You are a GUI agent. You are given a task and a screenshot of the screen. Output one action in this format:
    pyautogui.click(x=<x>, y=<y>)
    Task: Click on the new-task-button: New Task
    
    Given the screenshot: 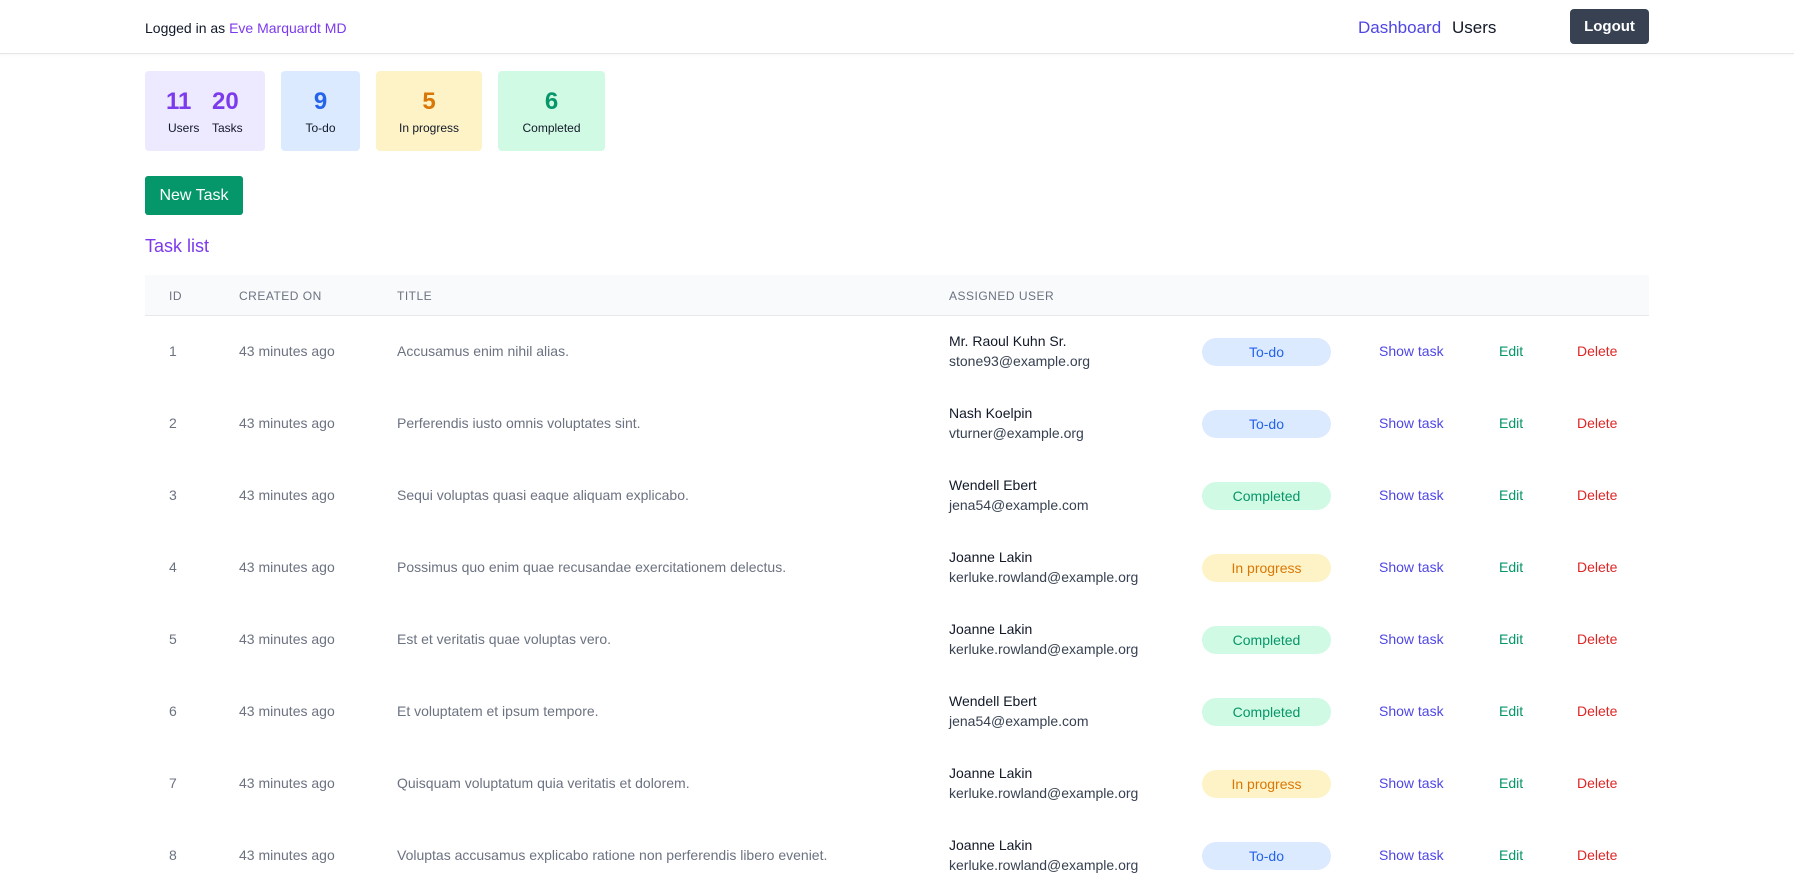 What is the action you would take?
    pyautogui.click(x=194, y=195)
    